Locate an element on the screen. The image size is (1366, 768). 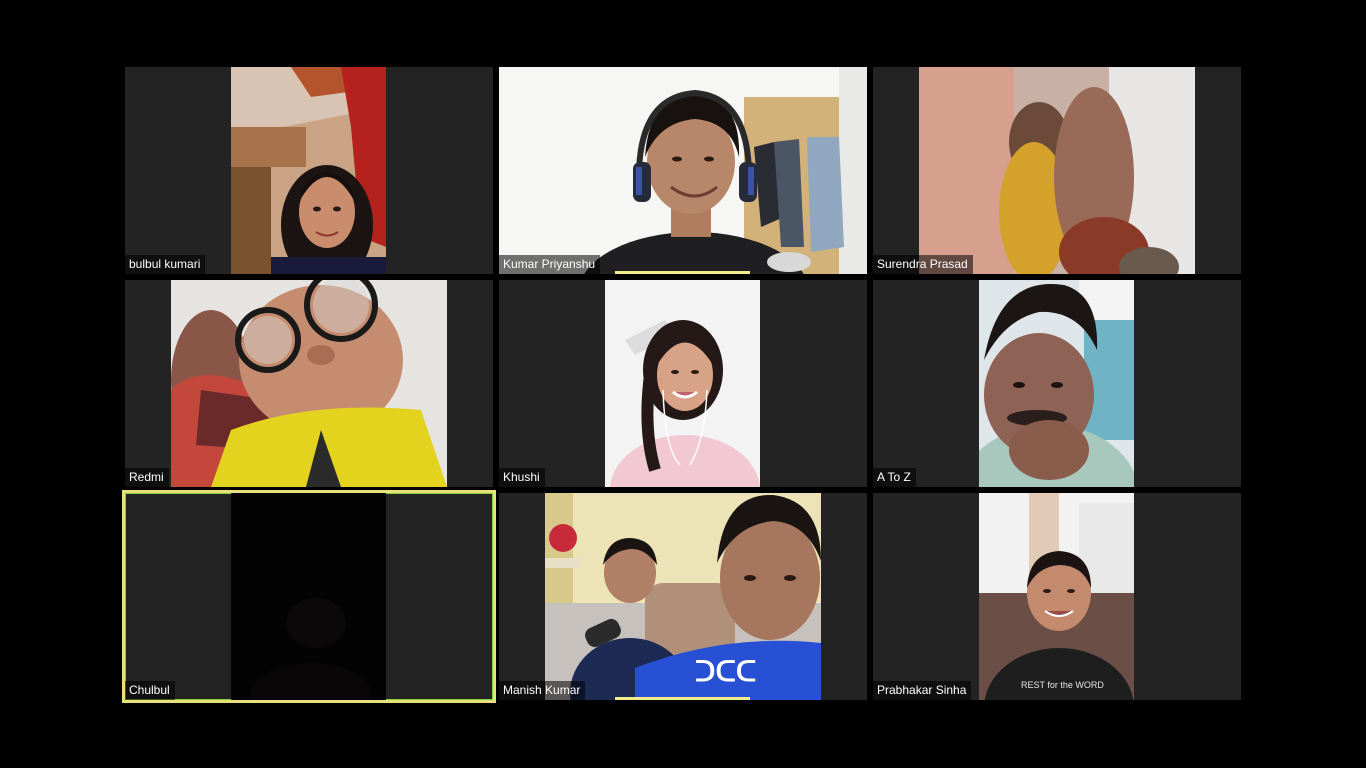
participant-name-label: Redmi is located at coordinates (147, 477).